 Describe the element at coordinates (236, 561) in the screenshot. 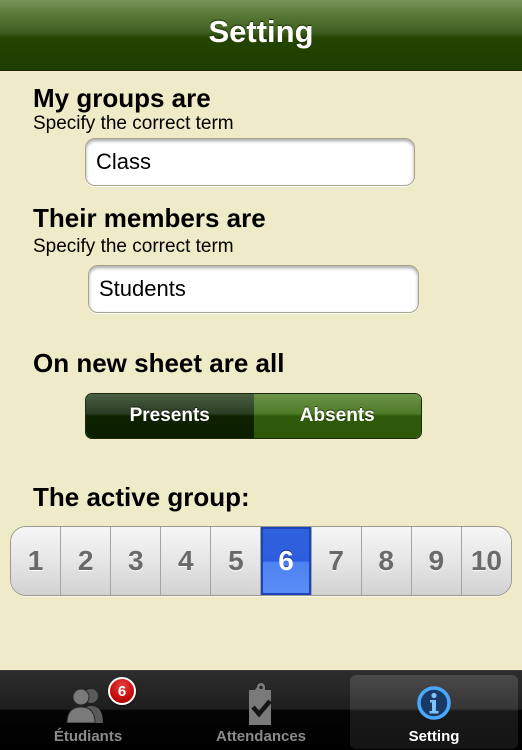

I see `group-option-5: 5` at that location.